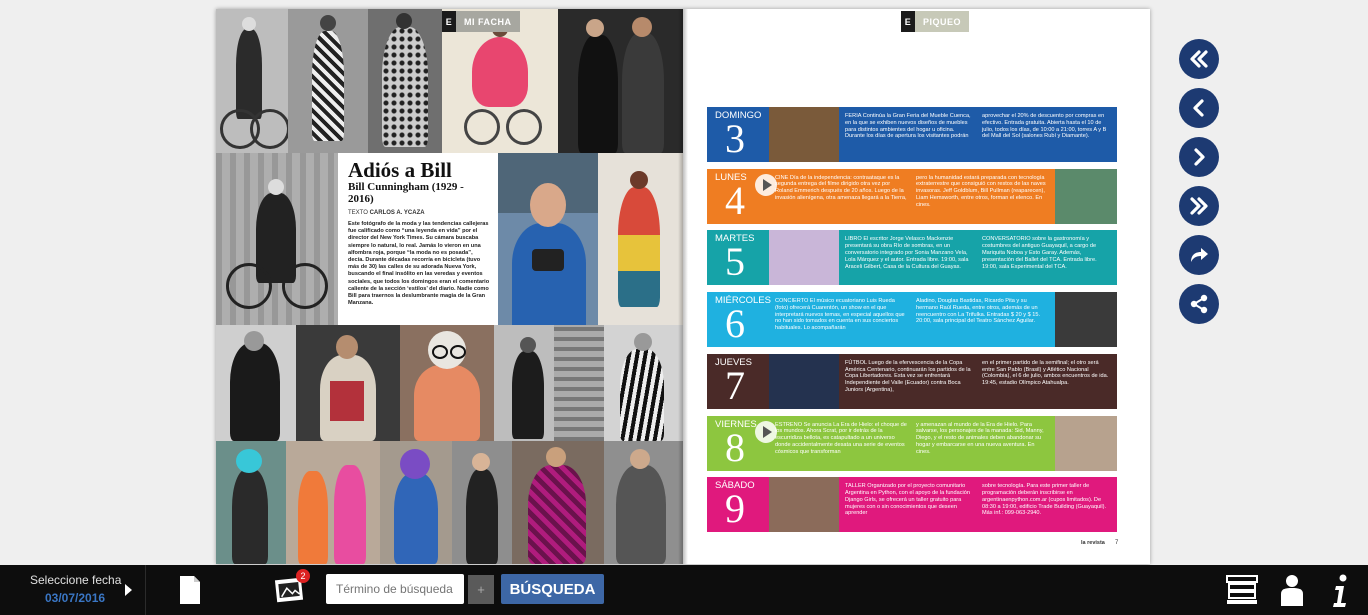 This screenshot has width=1368, height=615. I want to click on search-button: BÚSQUEDA, so click(552, 589).